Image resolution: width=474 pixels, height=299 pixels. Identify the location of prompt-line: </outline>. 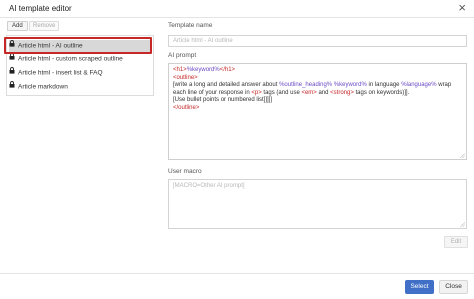
(317, 109).